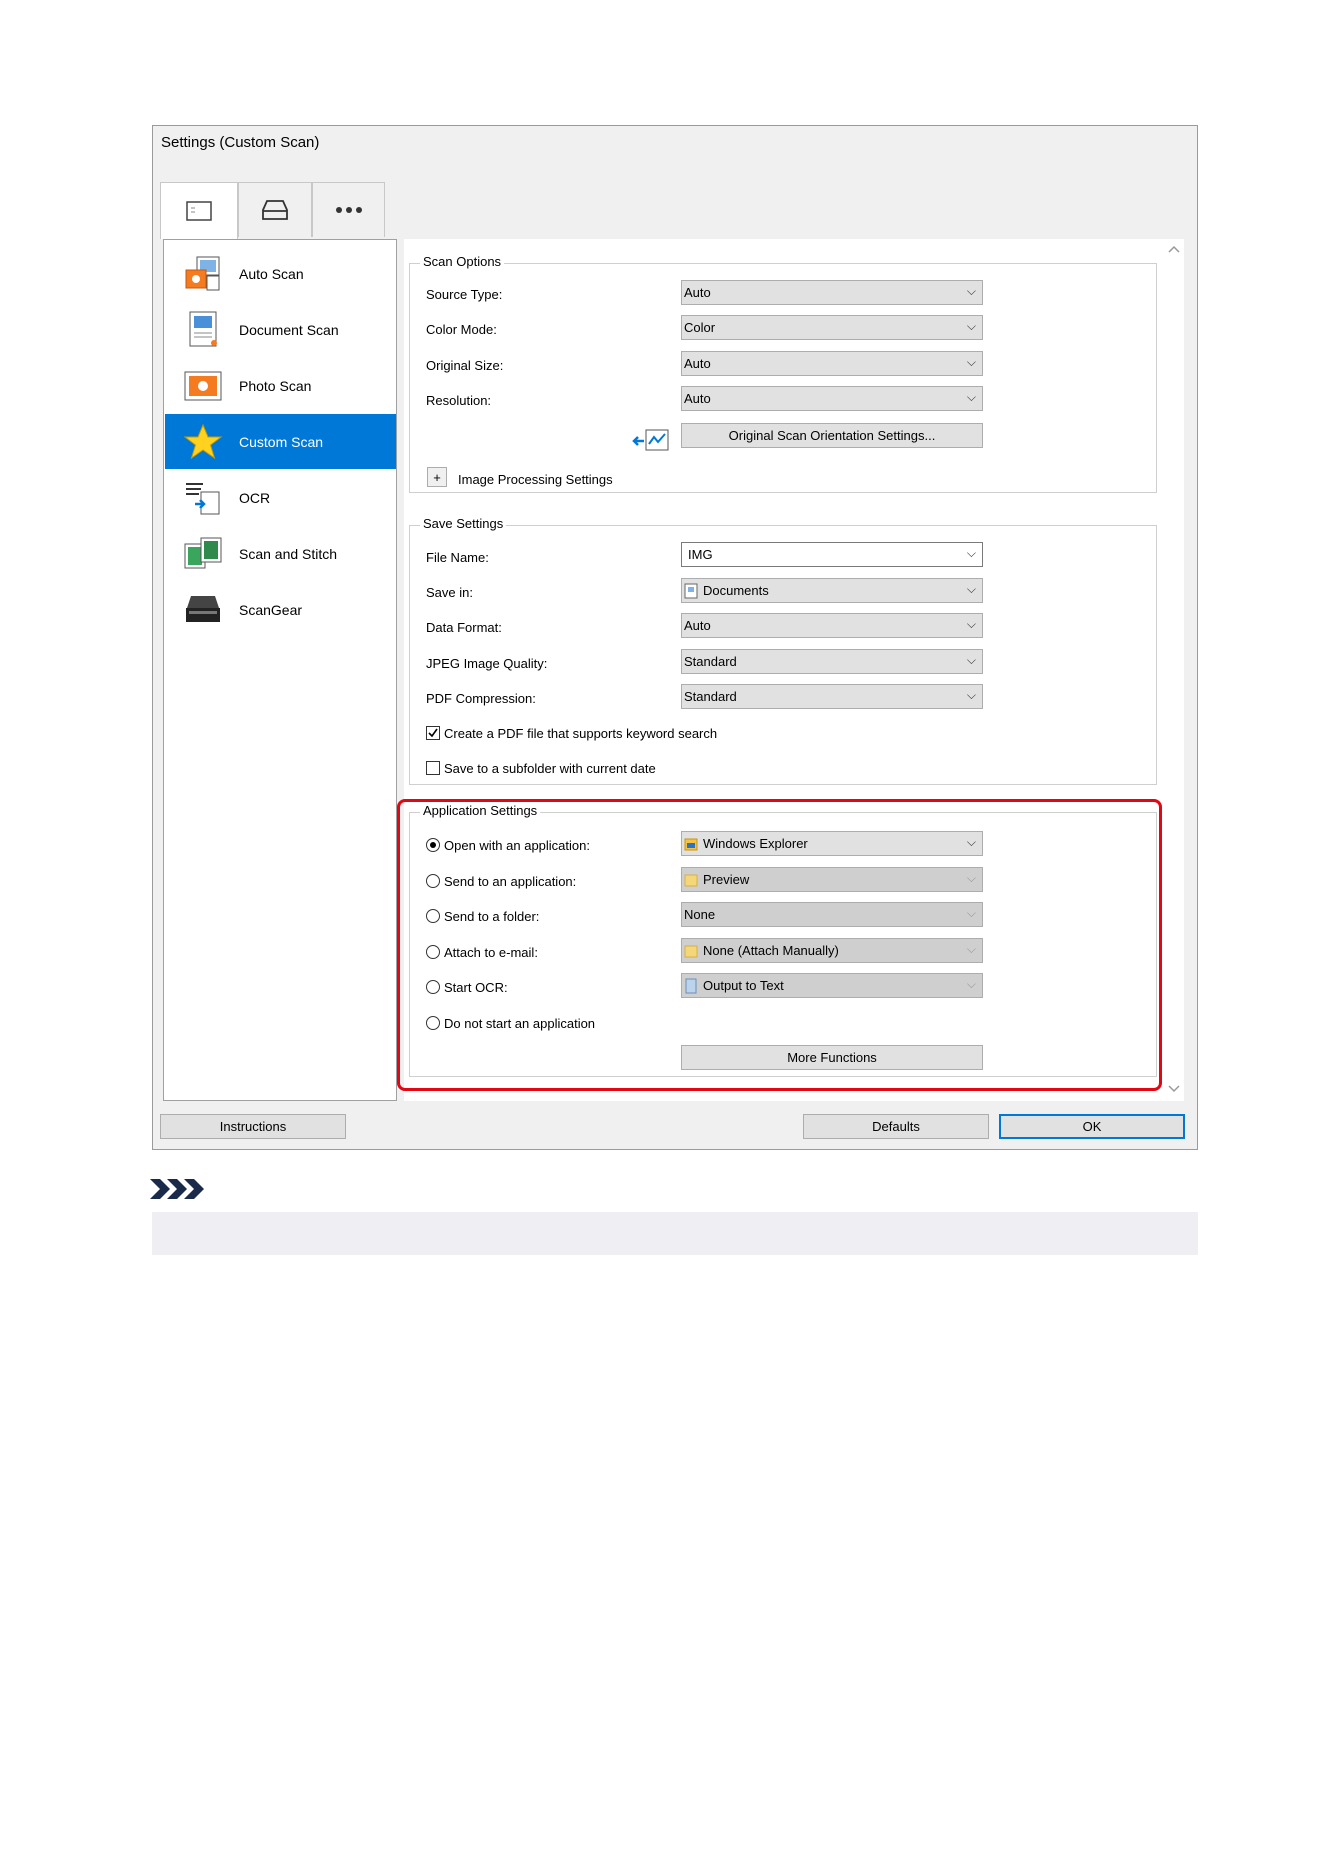  I want to click on pdf-compression-dropdown: Standard ⌵, so click(832, 696).